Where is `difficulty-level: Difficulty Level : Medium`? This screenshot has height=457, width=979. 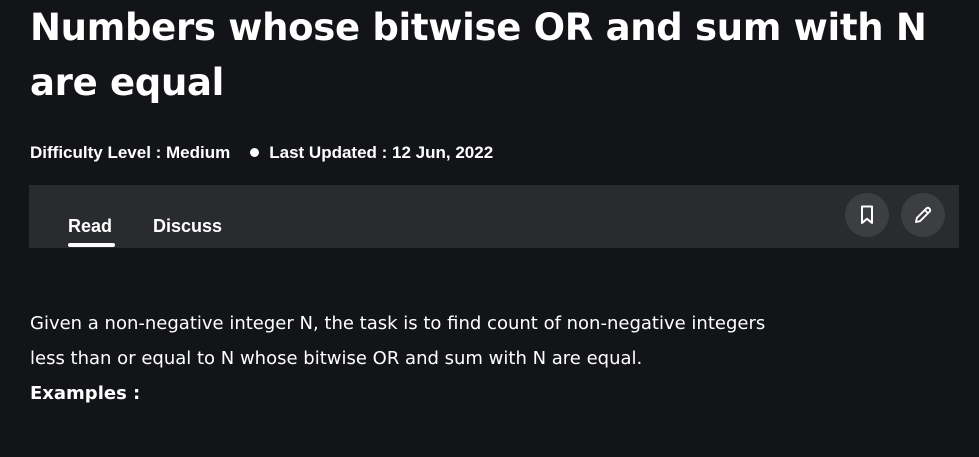
difficulty-level: Difficulty Level : Medium is located at coordinates (130, 152).